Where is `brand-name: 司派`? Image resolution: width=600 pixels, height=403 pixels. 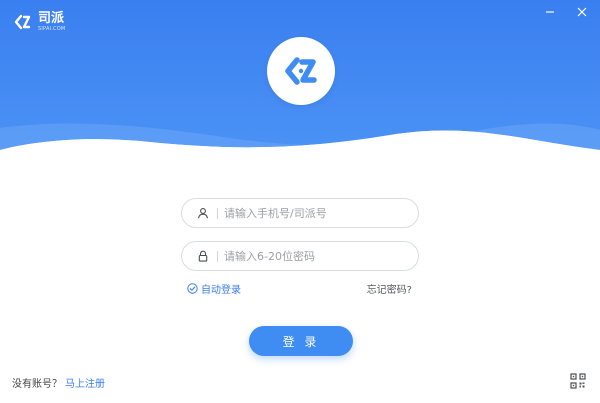
brand-name: 司派 is located at coordinates (51, 18).